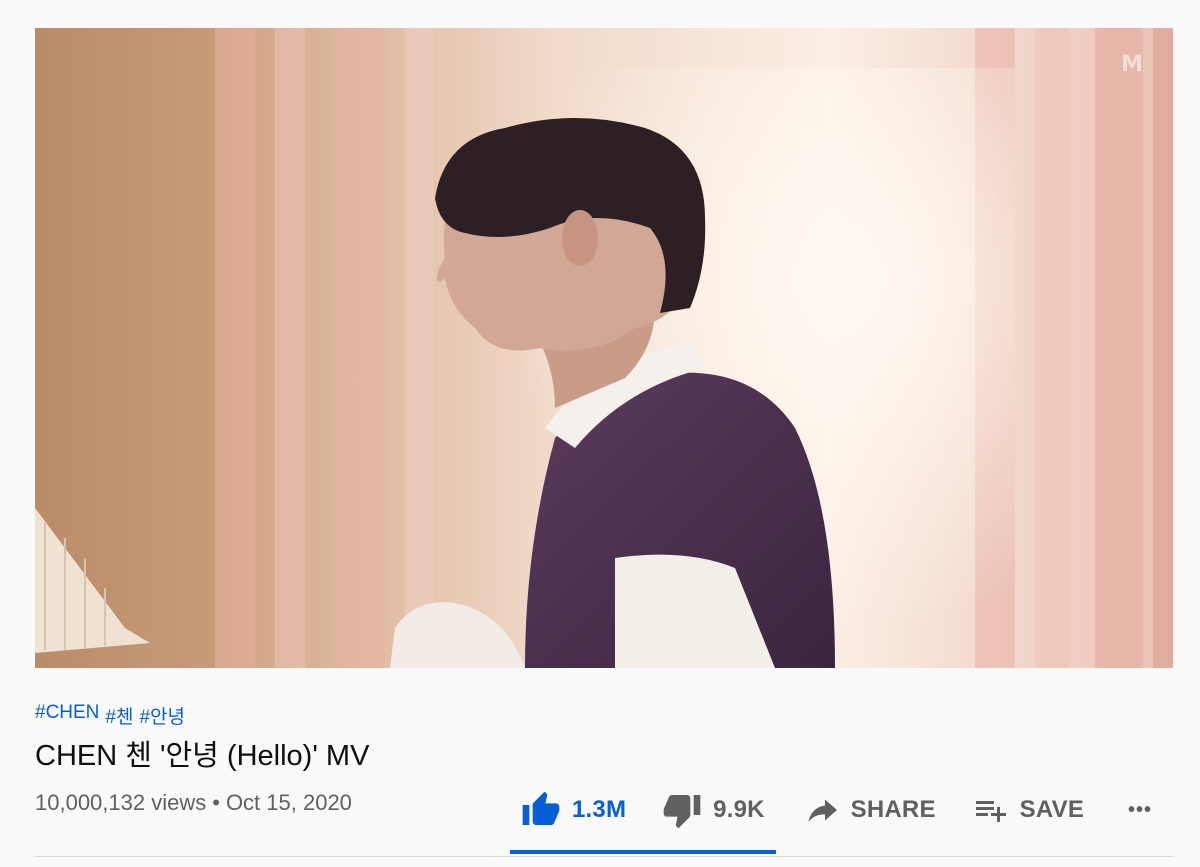  What do you see at coordinates (121, 802) in the screenshot?
I see `view-count: 10,000,132 views` at bounding box center [121, 802].